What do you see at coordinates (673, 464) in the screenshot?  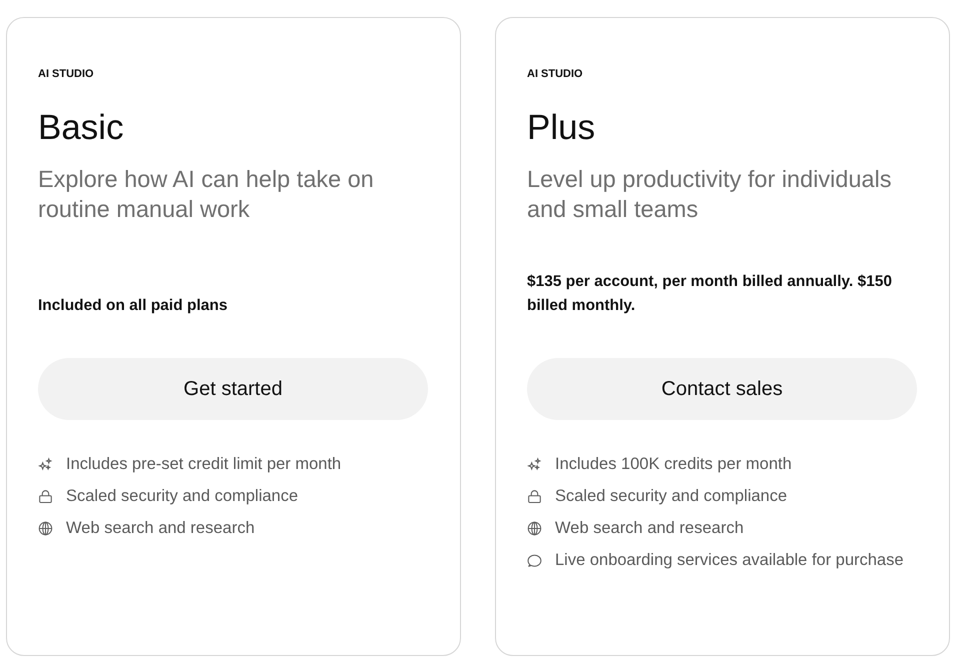 I see `feature-text: Includes 100K credits per month` at bounding box center [673, 464].